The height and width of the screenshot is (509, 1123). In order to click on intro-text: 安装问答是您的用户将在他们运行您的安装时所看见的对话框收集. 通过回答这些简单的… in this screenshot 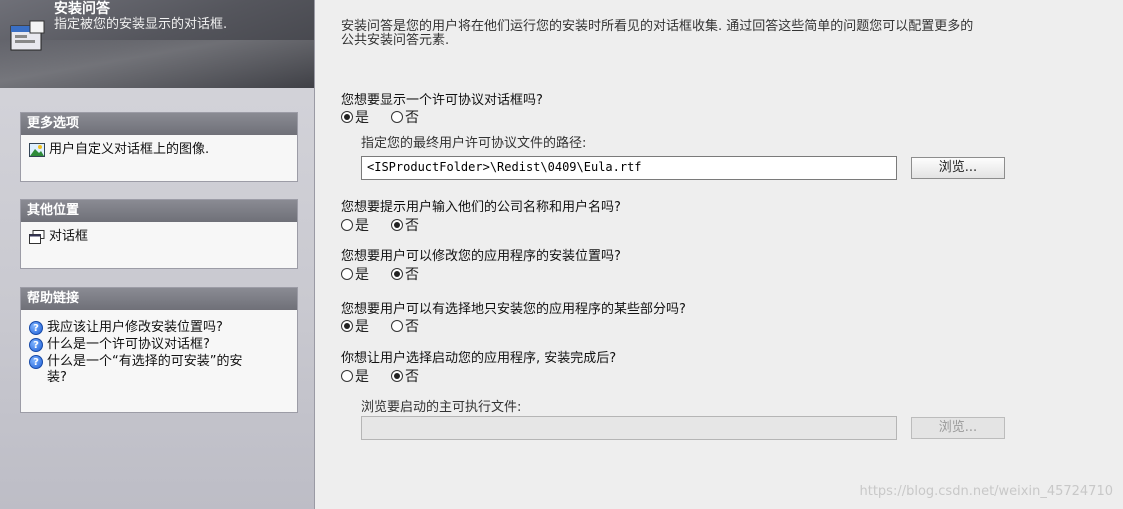, I will do `click(657, 33)`.